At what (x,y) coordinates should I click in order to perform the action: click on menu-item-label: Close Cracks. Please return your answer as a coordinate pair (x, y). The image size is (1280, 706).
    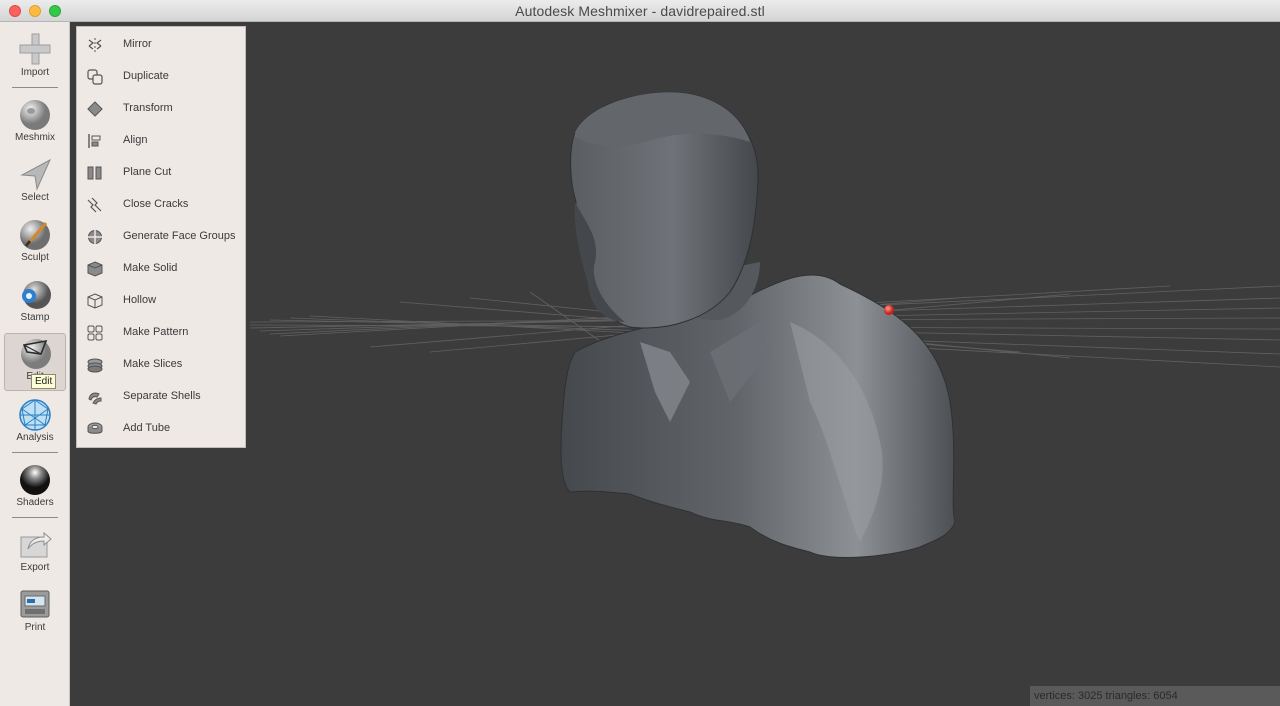
    Looking at the image, I should click on (156, 204).